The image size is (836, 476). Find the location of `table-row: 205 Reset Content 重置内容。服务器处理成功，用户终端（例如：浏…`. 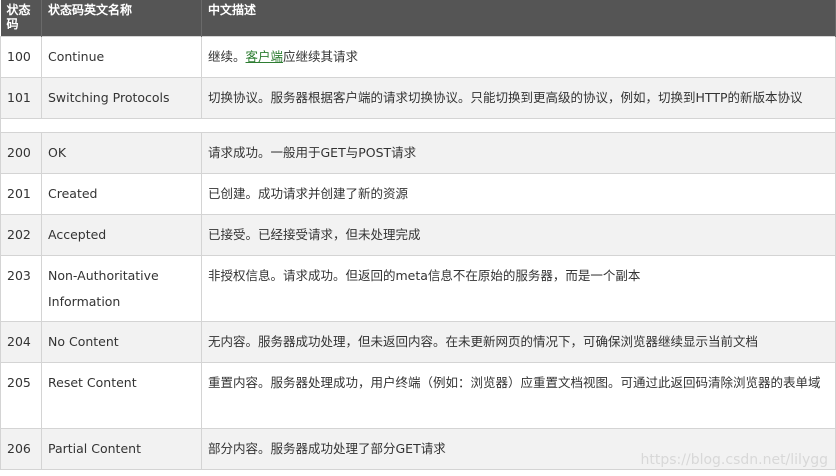

table-row: 205 Reset Content 重置内容。服务器处理成功，用户终端（例如：浏… is located at coordinates (418, 395).